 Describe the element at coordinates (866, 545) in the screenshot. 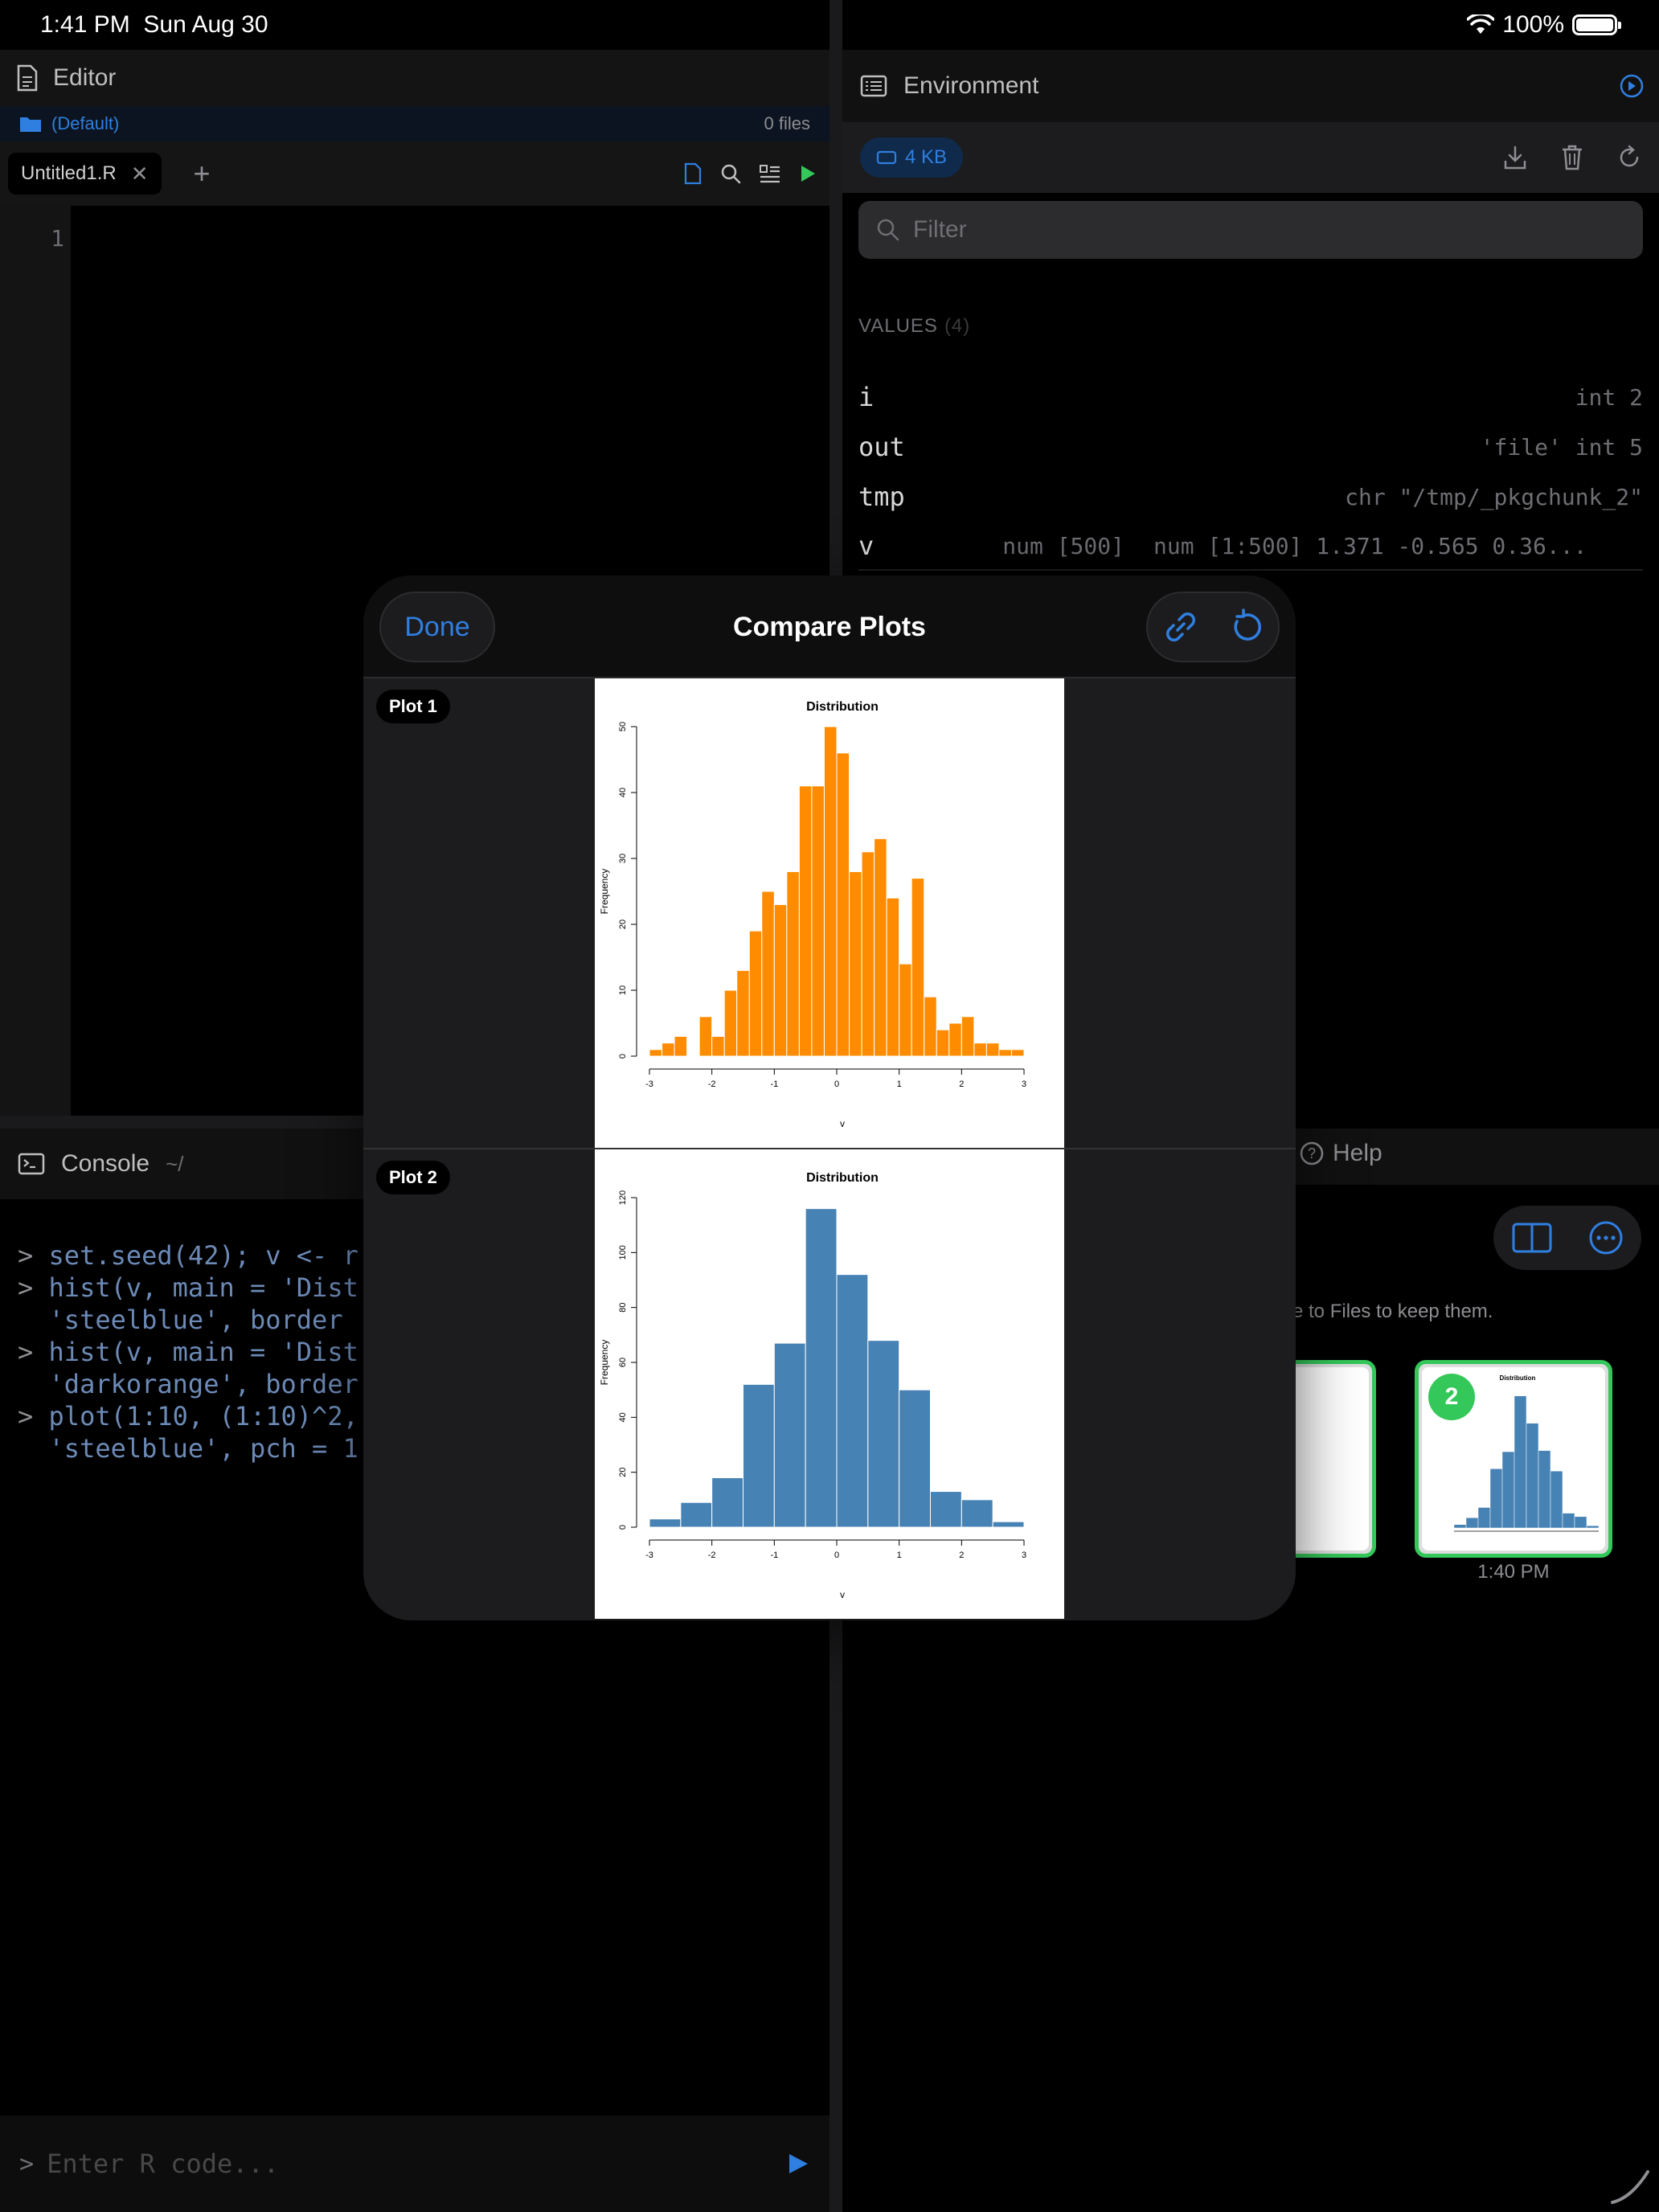

I see `var-name: v` at that location.